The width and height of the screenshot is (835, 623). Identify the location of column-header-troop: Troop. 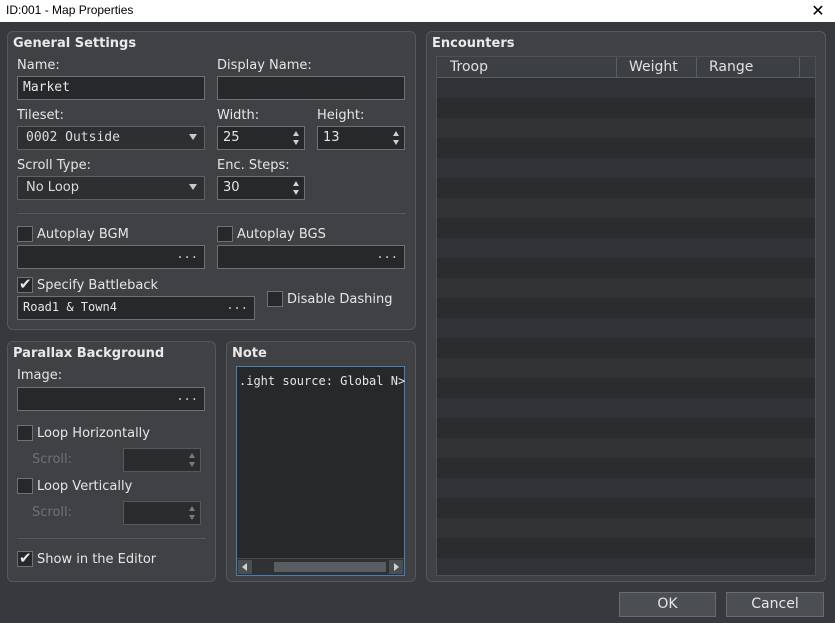
(527, 67).